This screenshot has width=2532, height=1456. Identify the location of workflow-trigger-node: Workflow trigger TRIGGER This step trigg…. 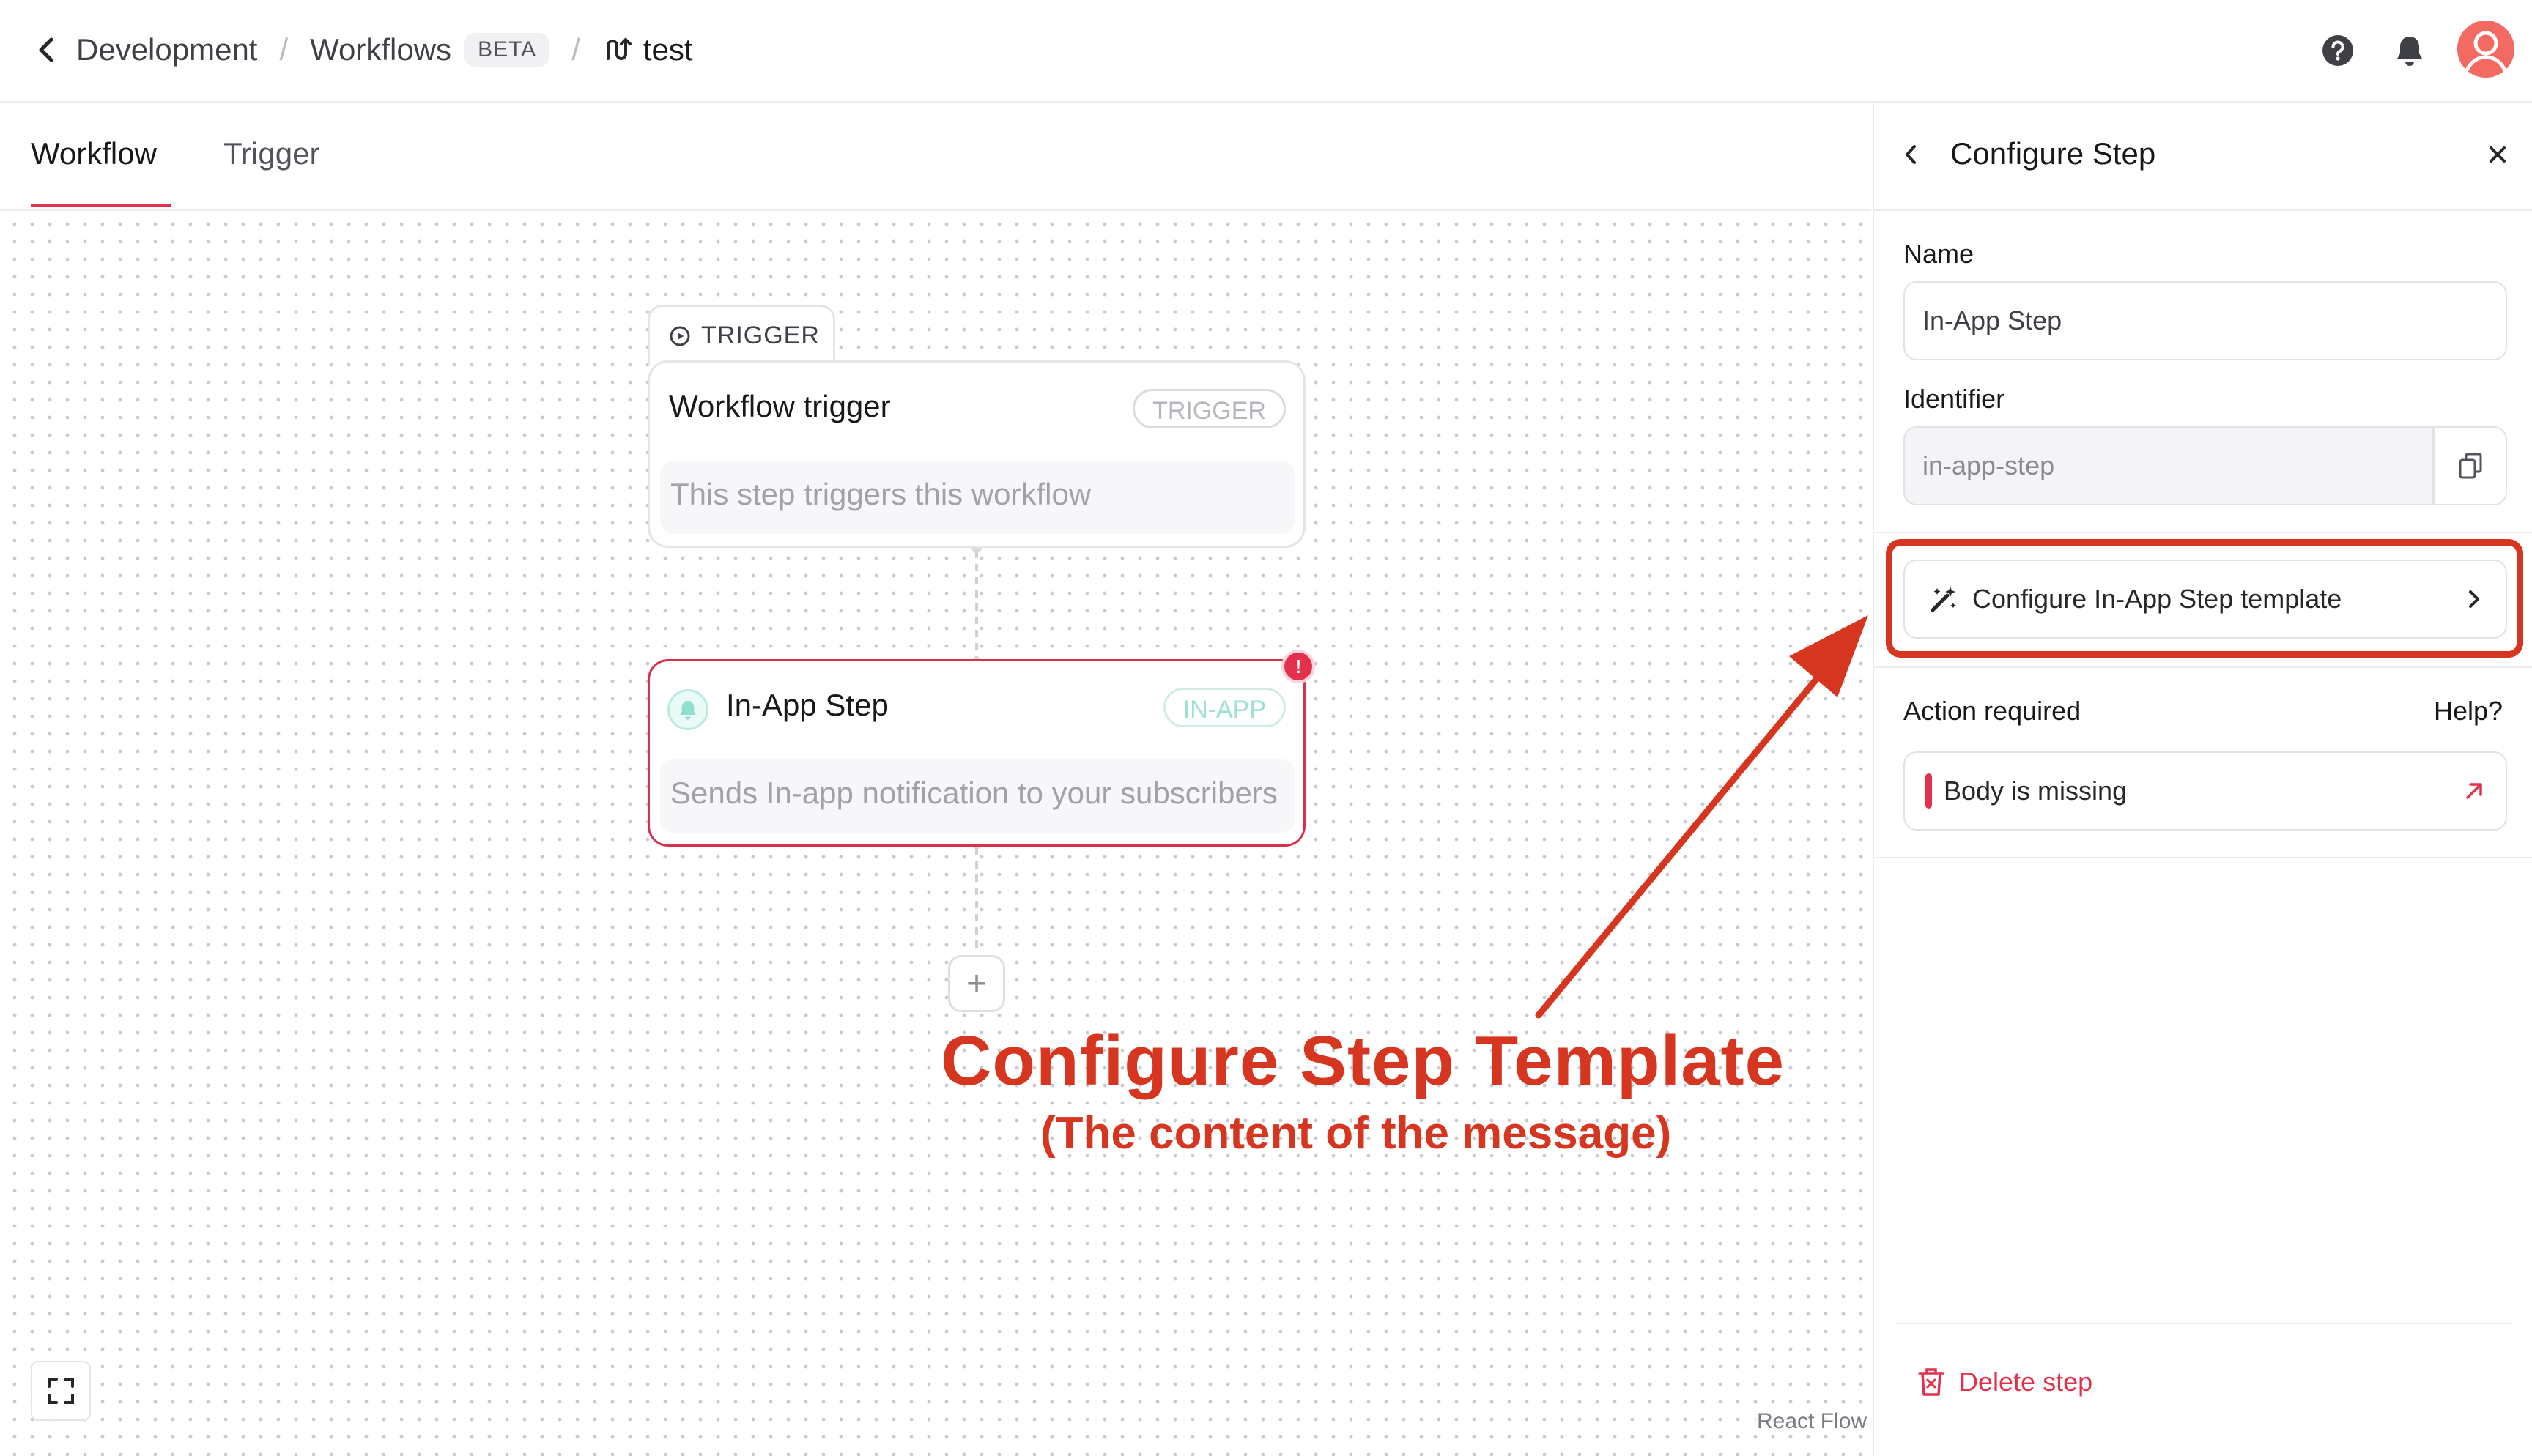
(977, 454).